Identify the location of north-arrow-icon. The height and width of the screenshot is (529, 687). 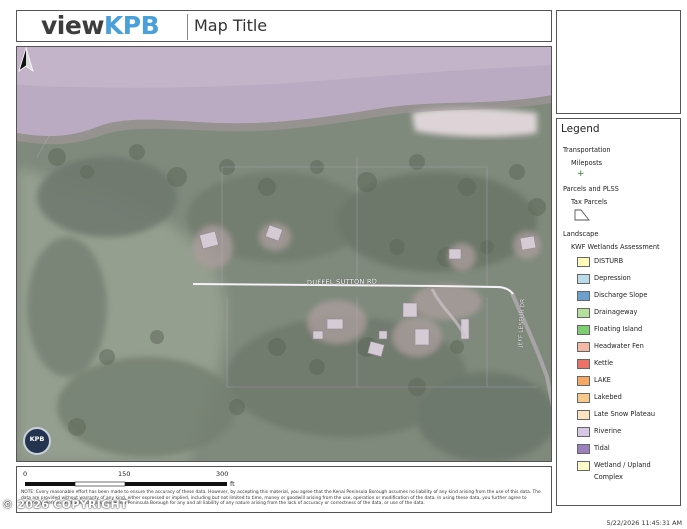
(26, 60).